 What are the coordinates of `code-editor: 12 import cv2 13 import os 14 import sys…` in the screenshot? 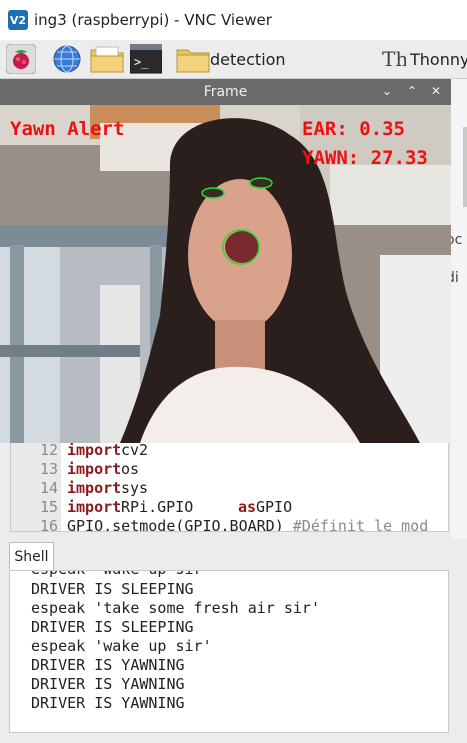 It's located at (229, 487).